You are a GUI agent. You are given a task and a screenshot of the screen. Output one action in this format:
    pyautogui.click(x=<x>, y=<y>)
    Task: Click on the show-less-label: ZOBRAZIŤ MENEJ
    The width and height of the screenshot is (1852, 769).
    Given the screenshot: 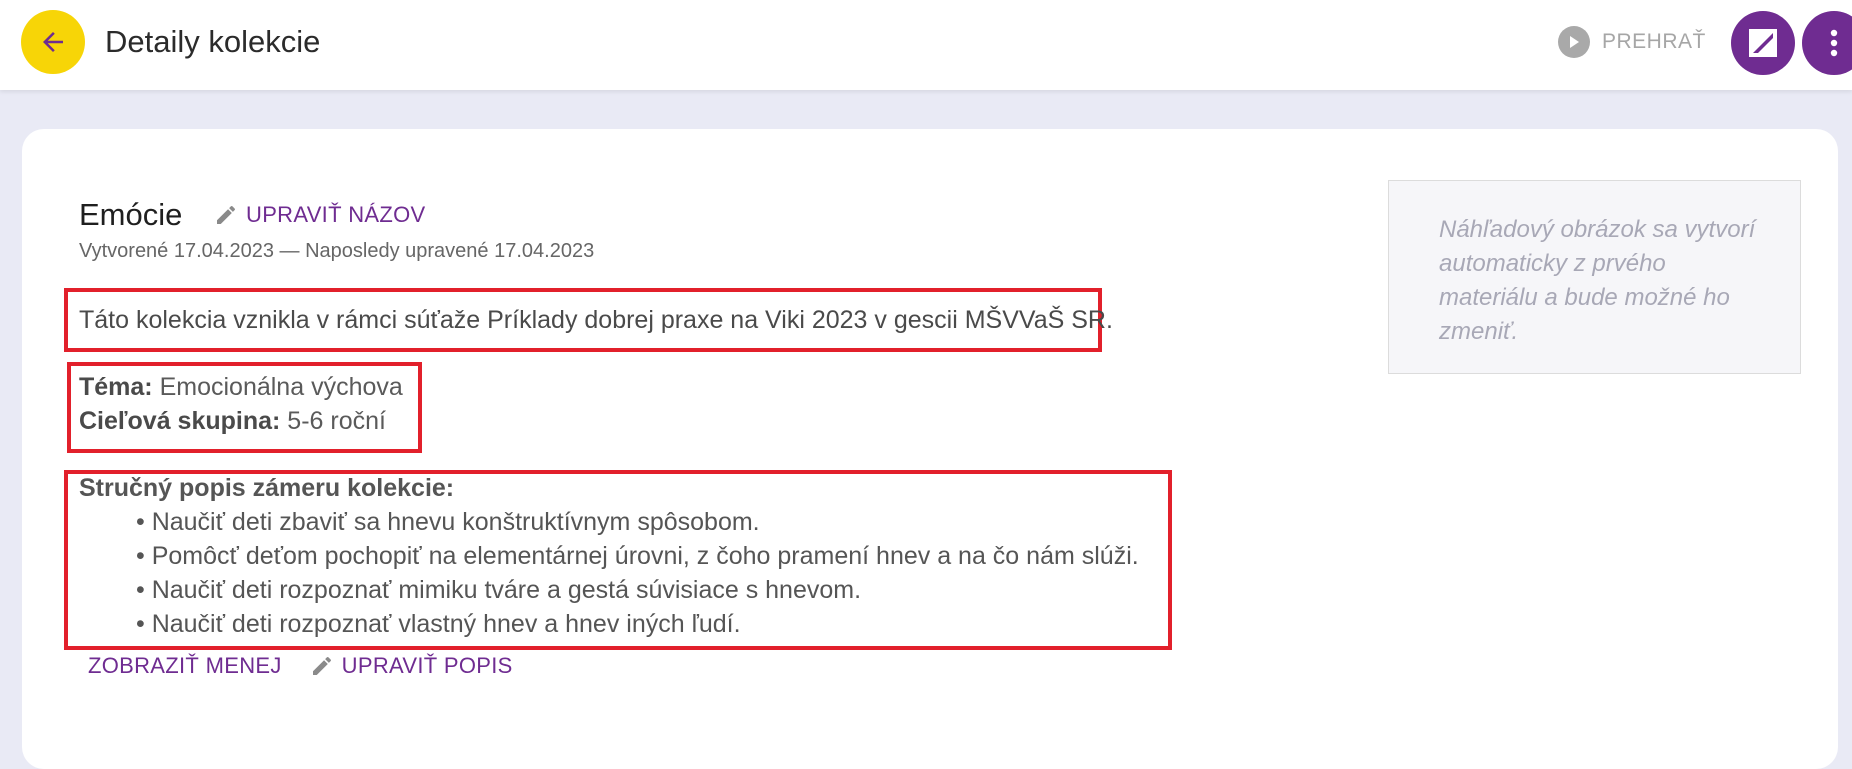 What is the action you would take?
    pyautogui.click(x=185, y=665)
    